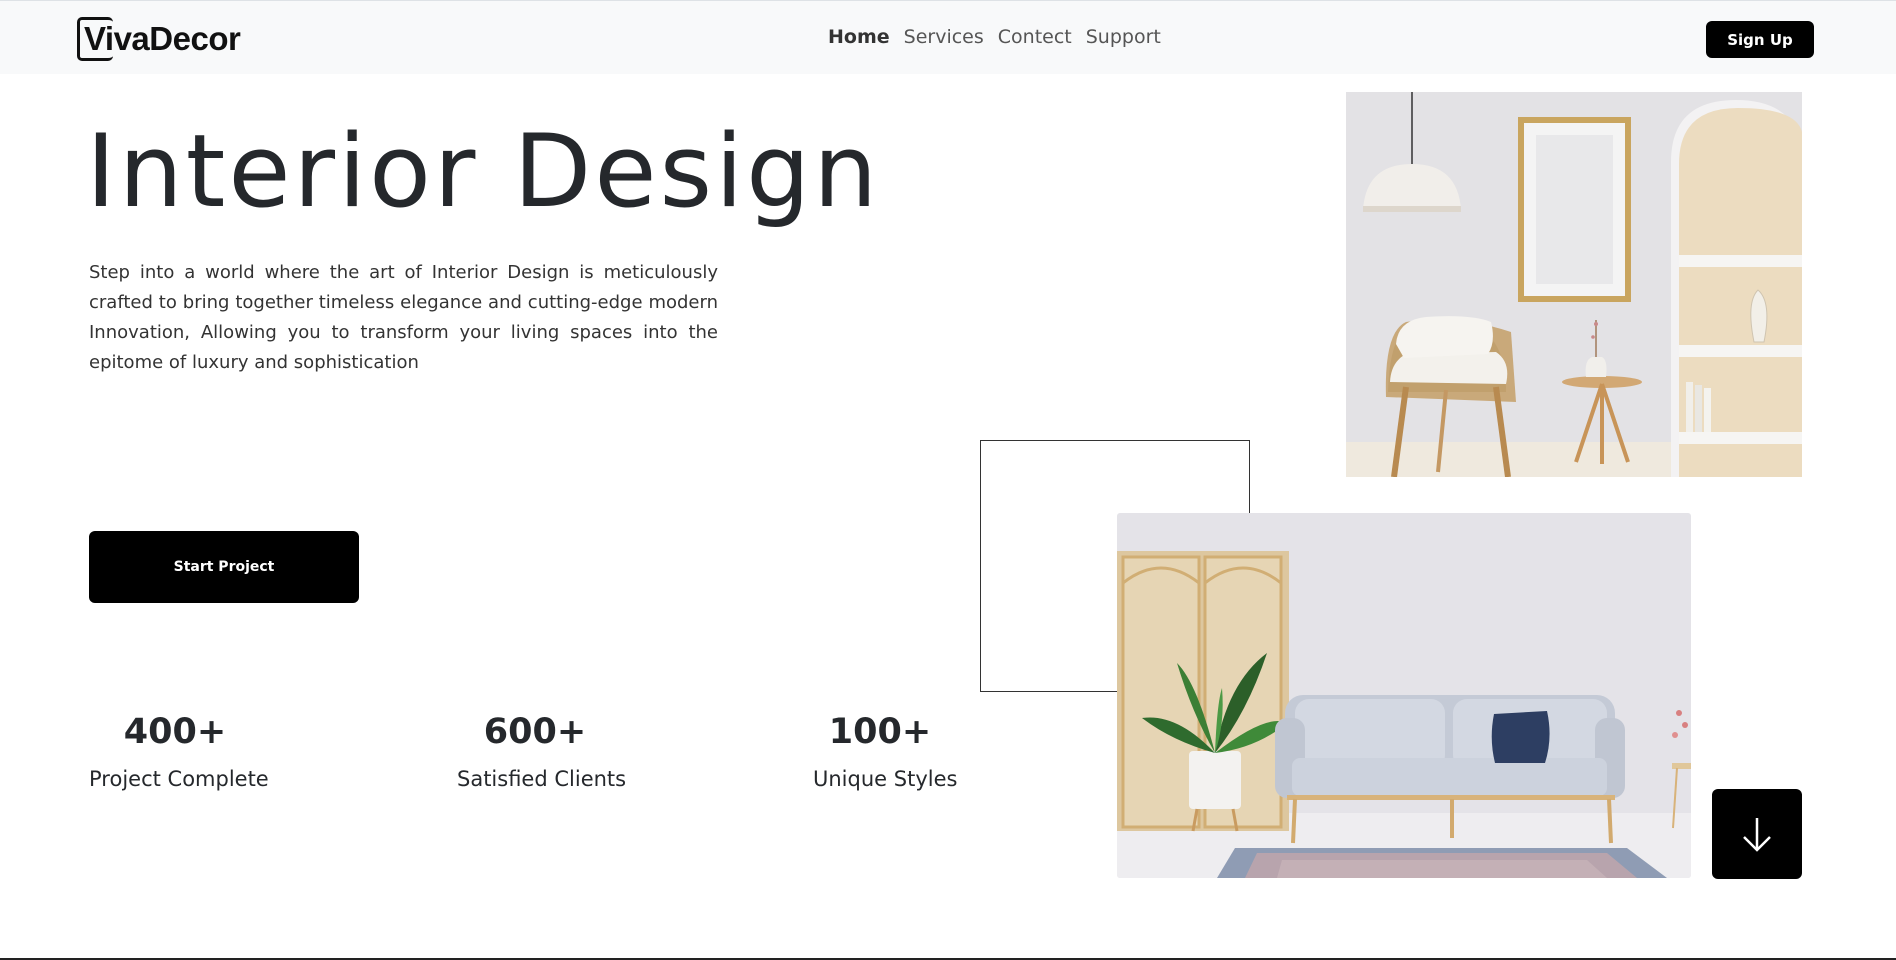  I want to click on chair-room-illustration, so click(1574, 284).